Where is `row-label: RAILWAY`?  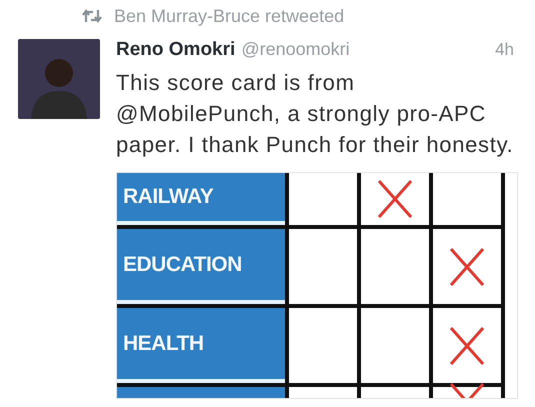
row-label: RAILWAY is located at coordinates (201, 199).